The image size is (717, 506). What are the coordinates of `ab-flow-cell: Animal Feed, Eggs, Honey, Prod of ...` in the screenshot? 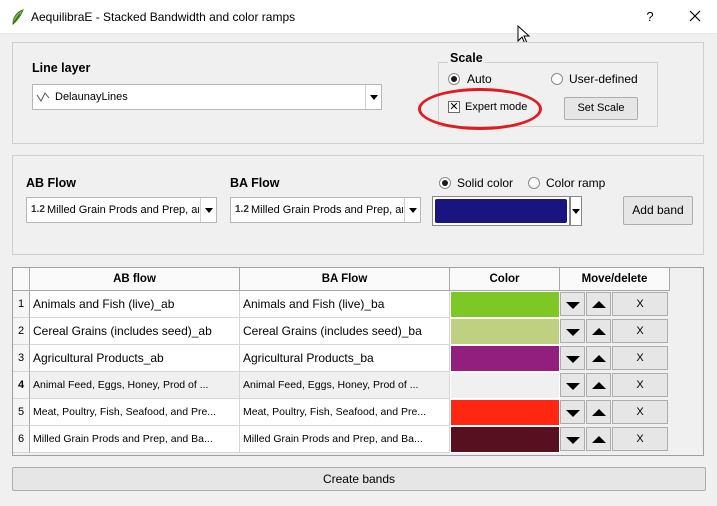 It's located at (135, 385).